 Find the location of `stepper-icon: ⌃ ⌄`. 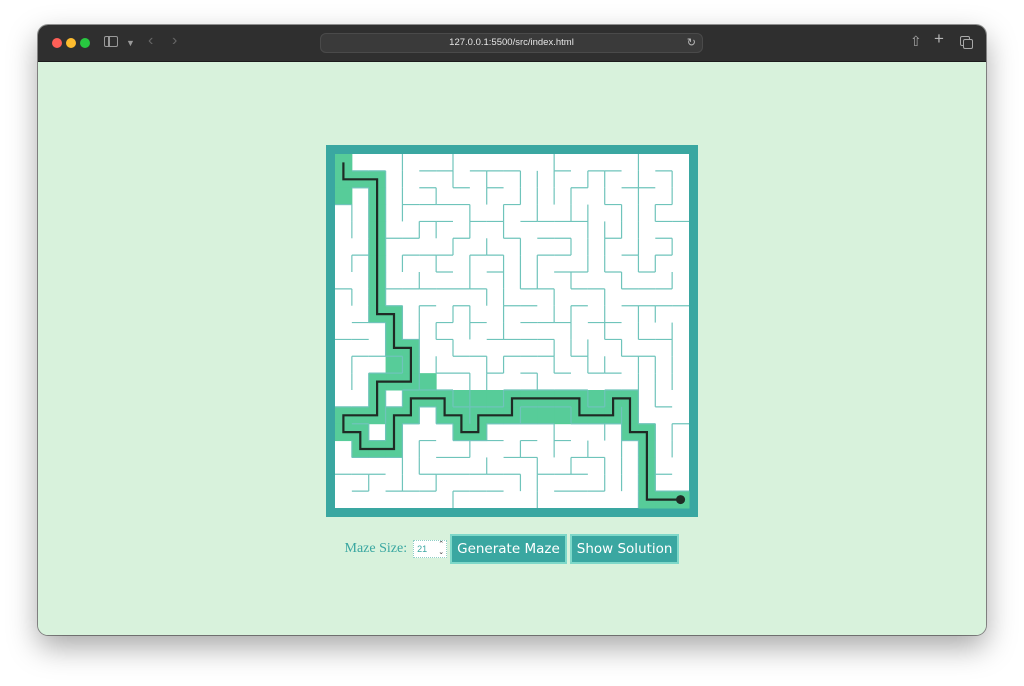

stepper-icon: ⌃ ⌄ is located at coordinates (441, 549).